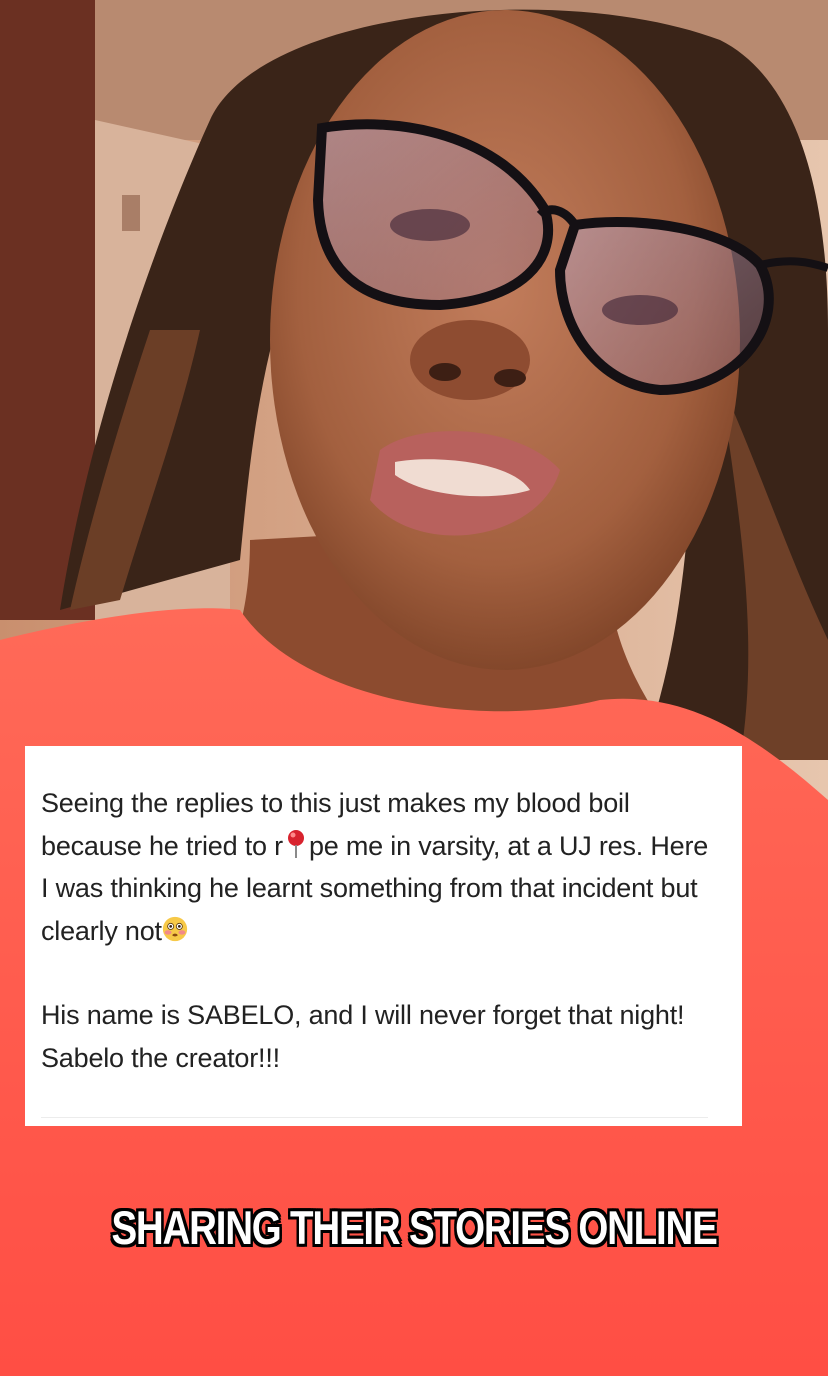 This screenshot has width=828, height=1376. Describe the element at coordinates (374, 1117) in the screenshot. I see `card-divider` at that location.